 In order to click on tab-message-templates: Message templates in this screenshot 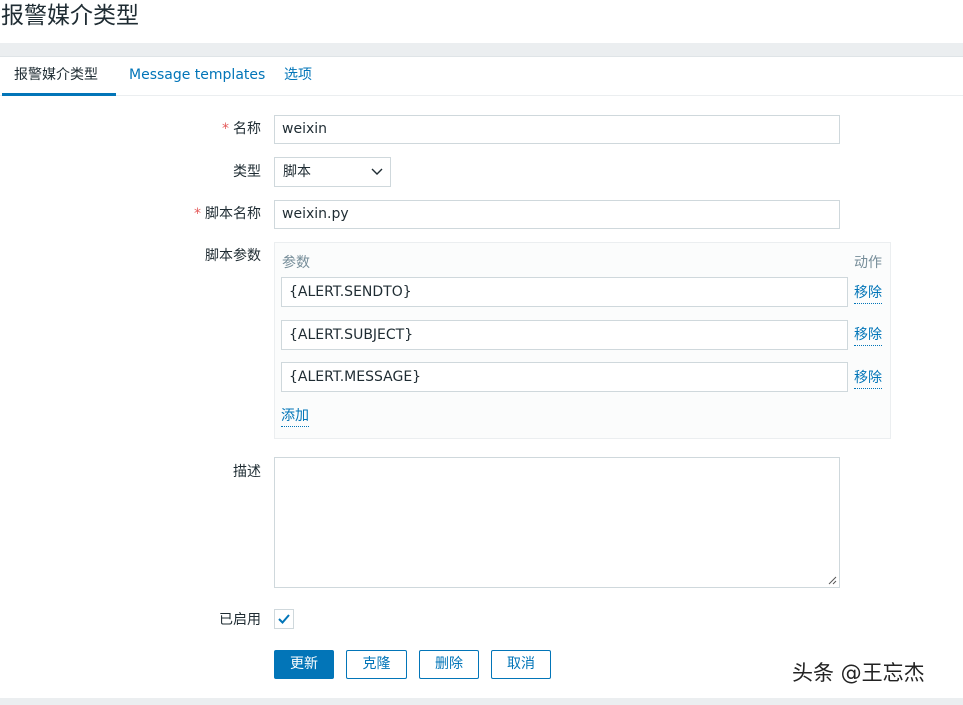, I will do `click(197, 76)`.